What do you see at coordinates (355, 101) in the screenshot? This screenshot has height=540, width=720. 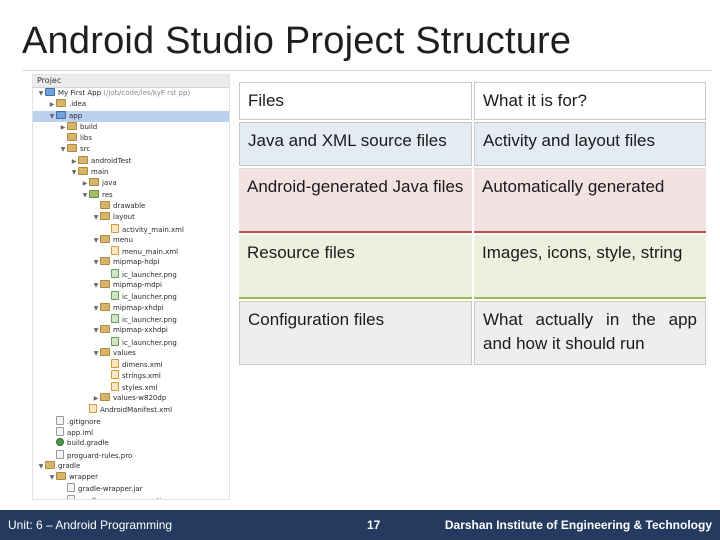 I see `header-files: Files` at bounding box center [355, 101].